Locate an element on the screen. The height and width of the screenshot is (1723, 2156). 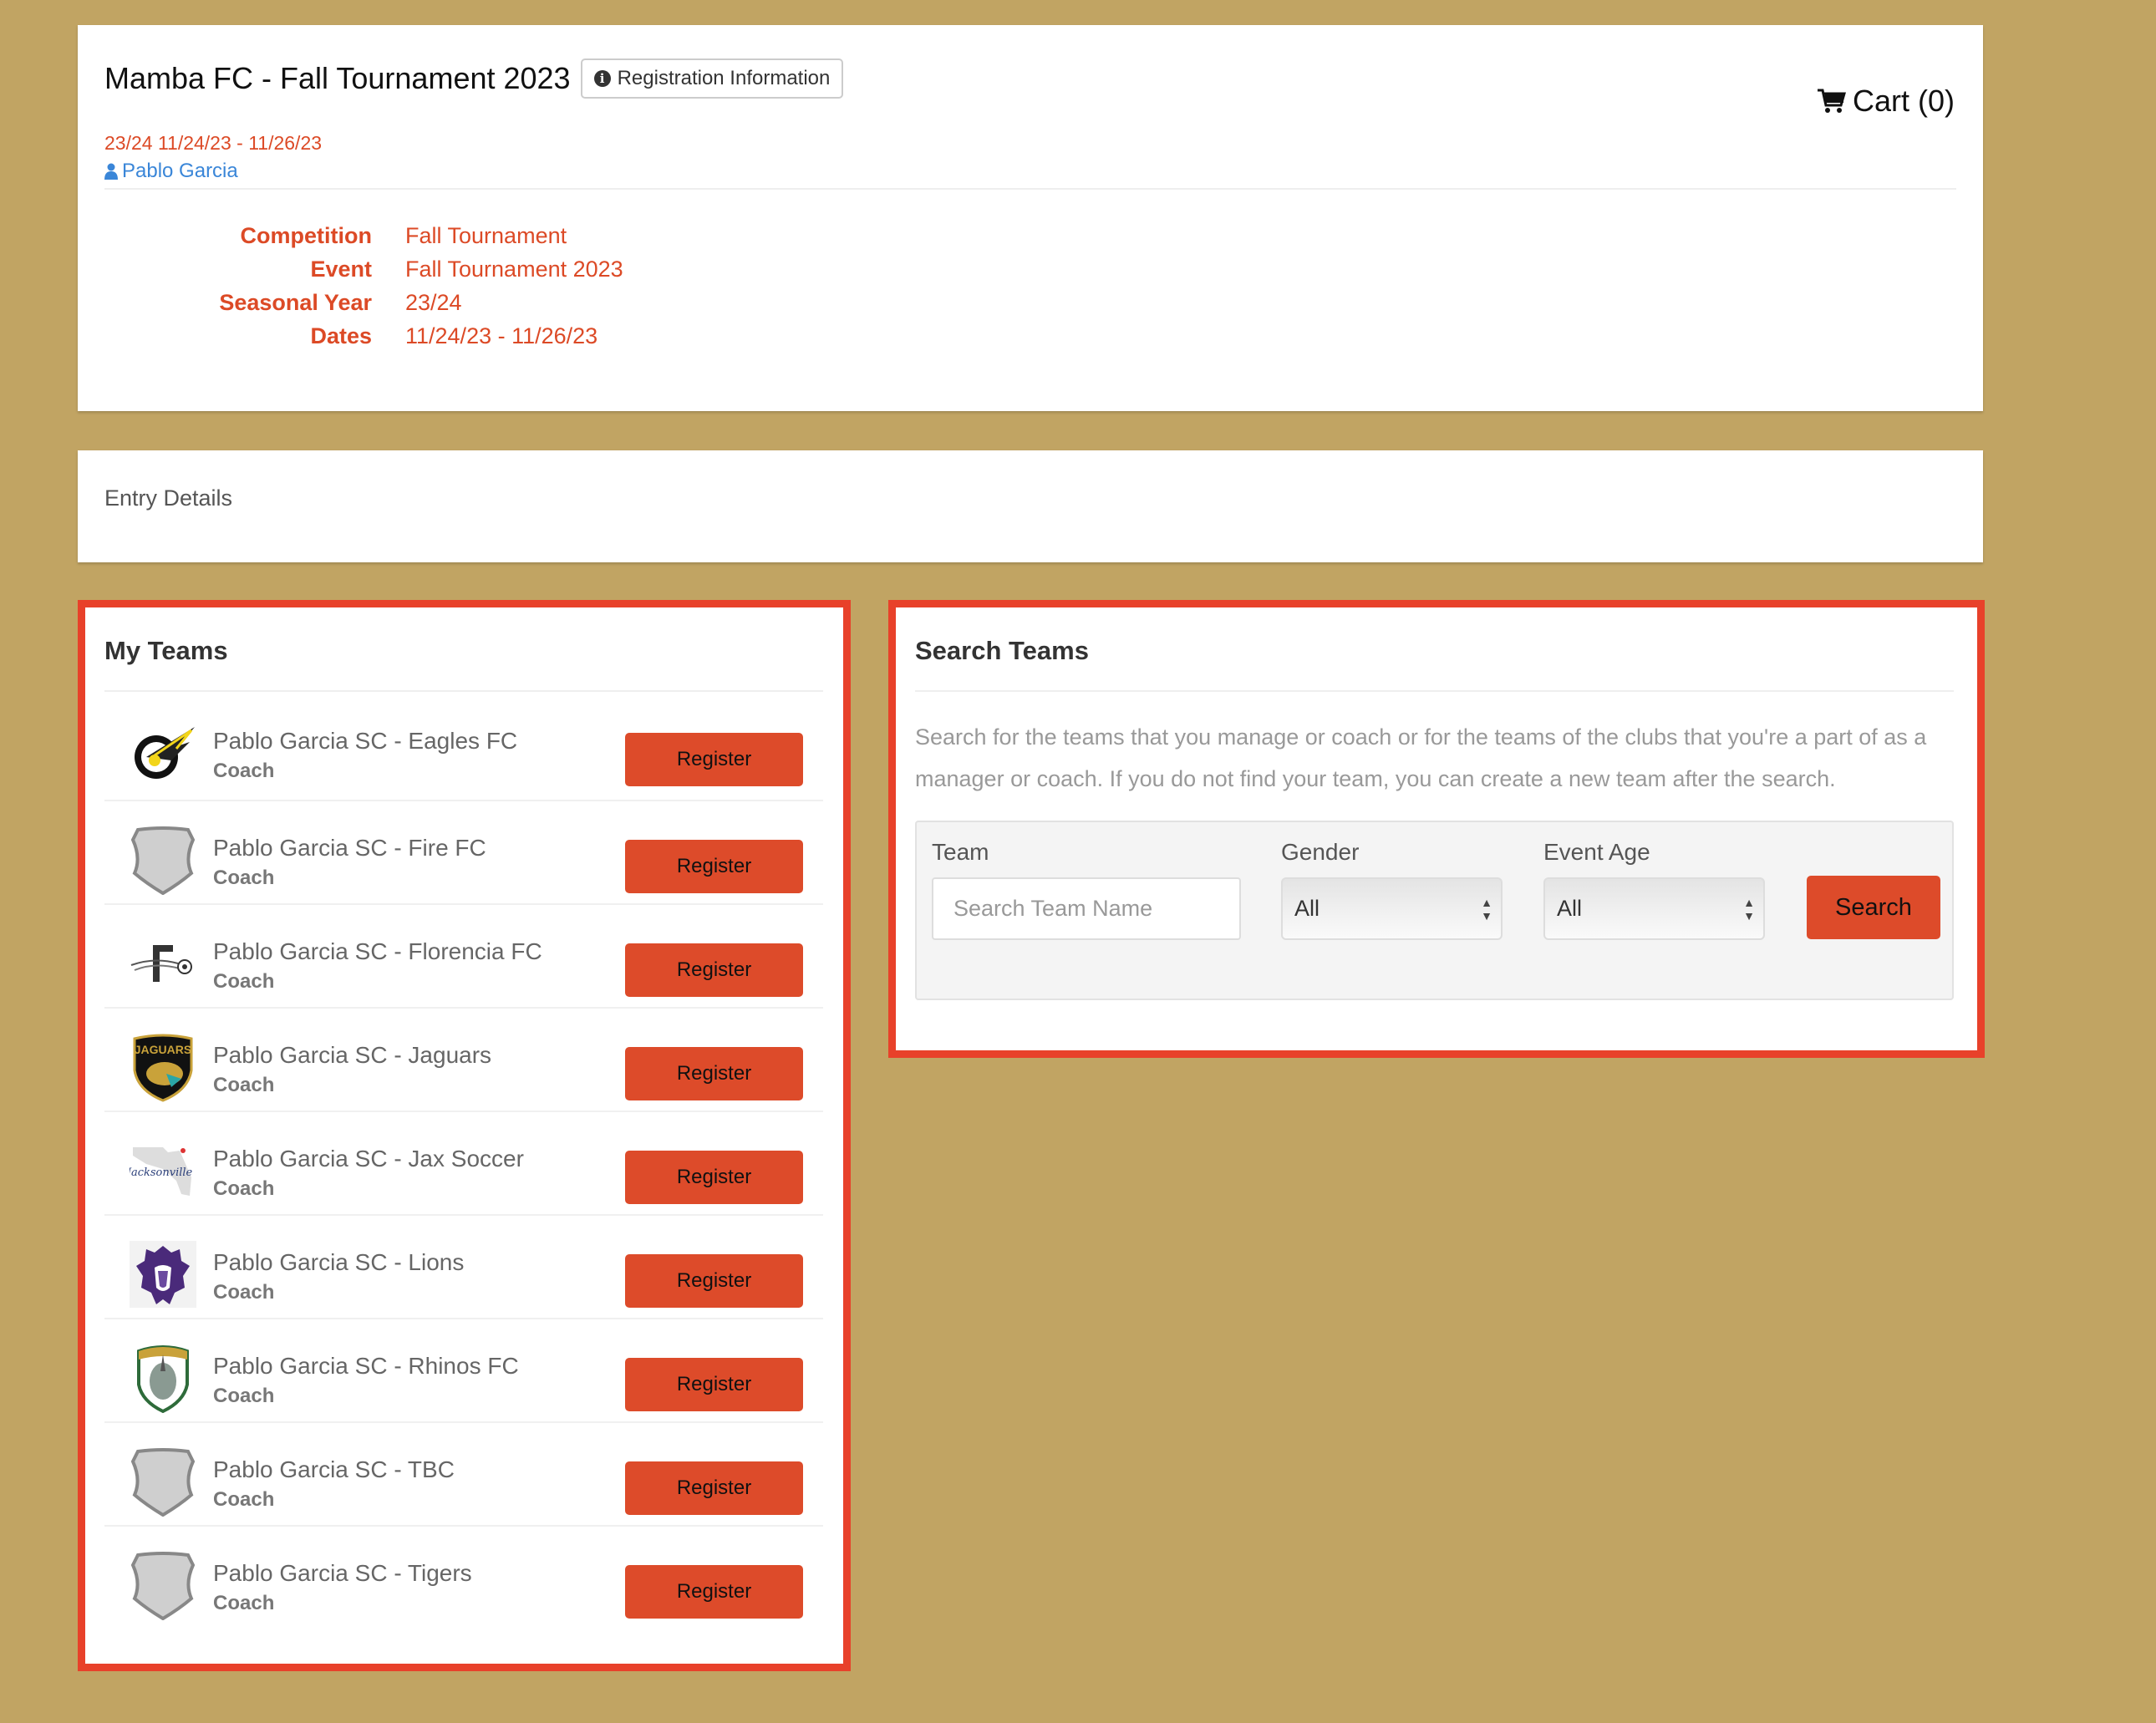
detail-label: Event is located at coordinates (341, 269).